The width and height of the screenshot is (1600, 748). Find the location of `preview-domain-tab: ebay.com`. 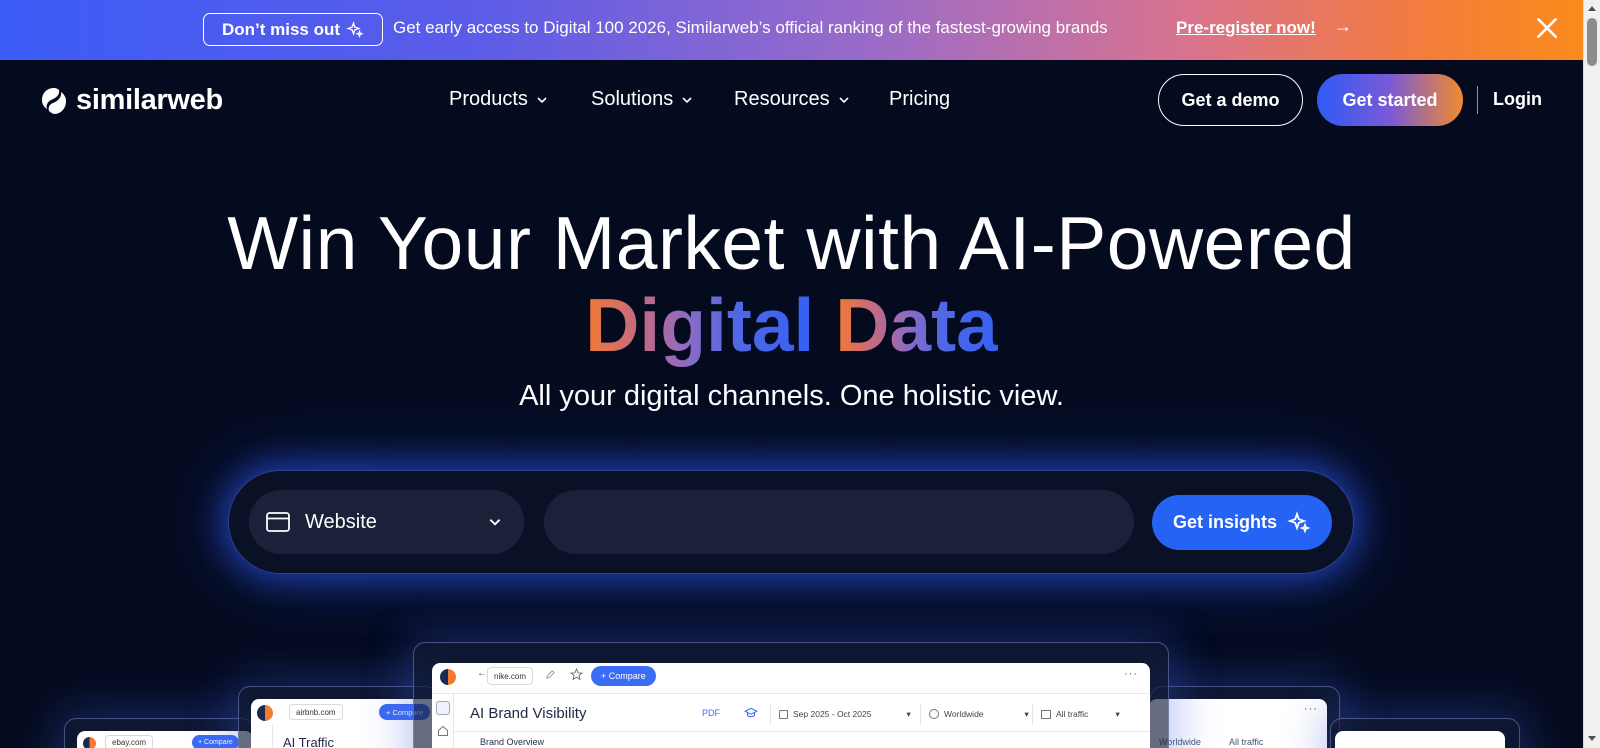

preview-domain-tab: ebay.com is located at coordinates (129, 741).